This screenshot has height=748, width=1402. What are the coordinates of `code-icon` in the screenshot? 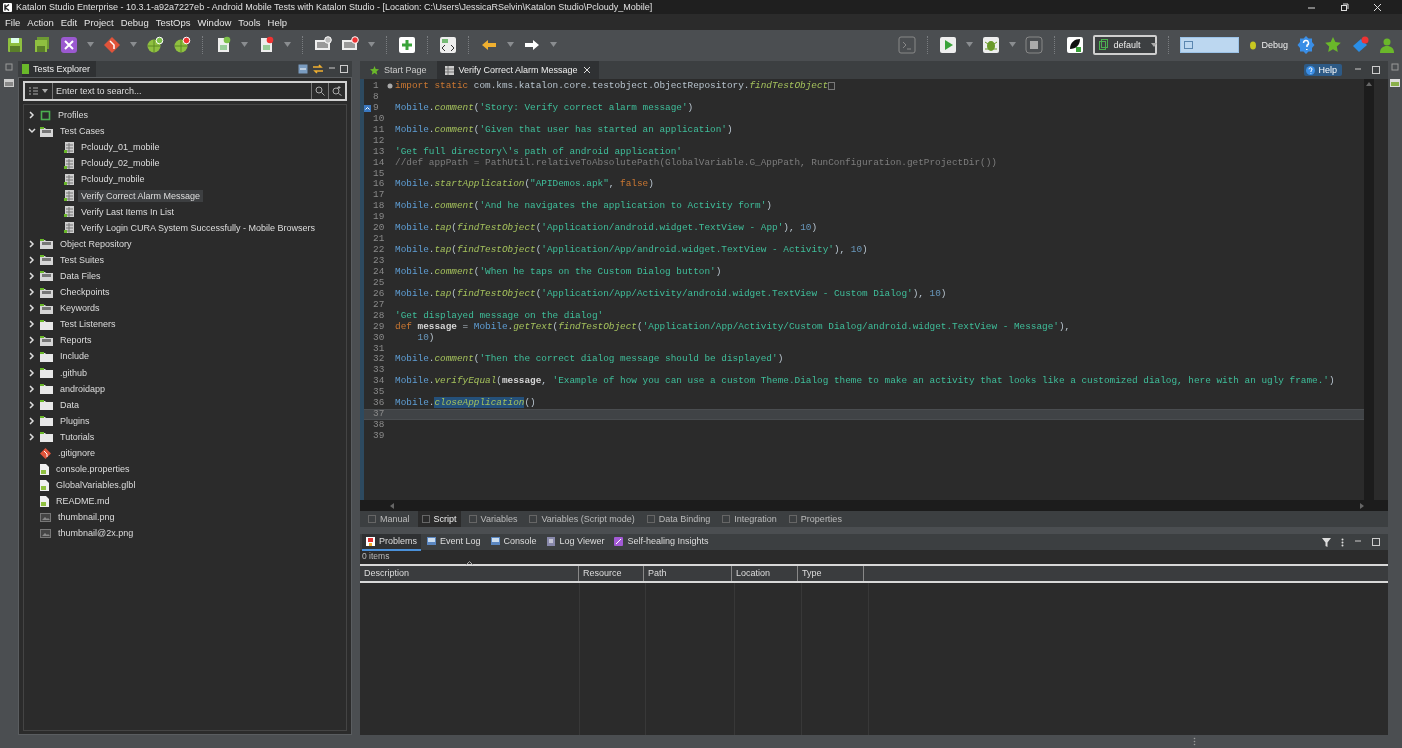 It's located at (448, 44).